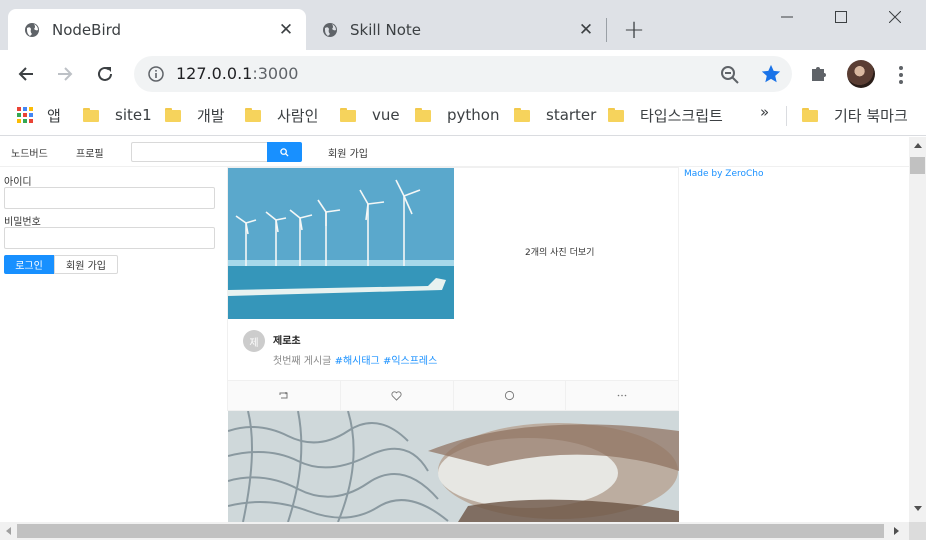  What do you see at coordinates (370, 115) in the screenshot?
I see `bookmark-folder-vue: vue` at bounding box center [370, 115].